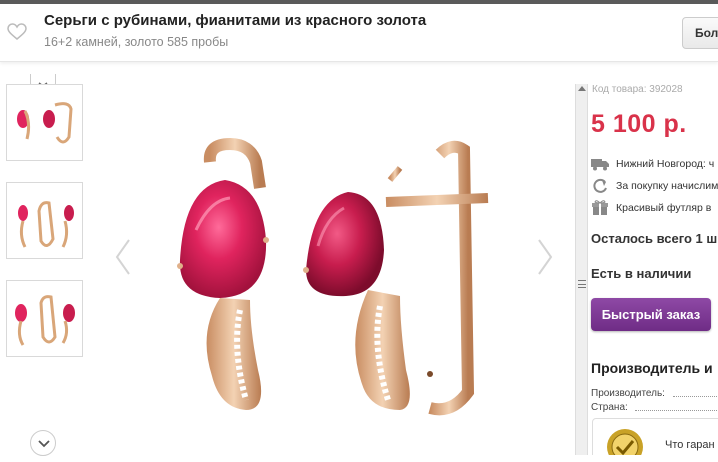 The width and height of the screenshot is (718, 462). I want to click on chevron-left-icon, so click(123, 257).